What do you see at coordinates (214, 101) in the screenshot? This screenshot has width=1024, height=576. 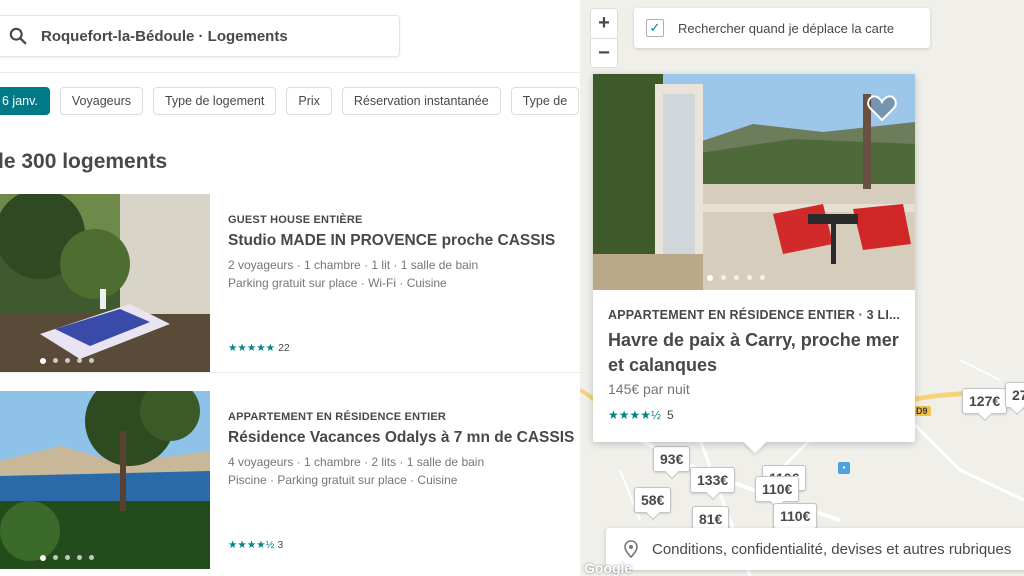 I see `filter-home-type: Type de logement` at bounding box center [214, 101].